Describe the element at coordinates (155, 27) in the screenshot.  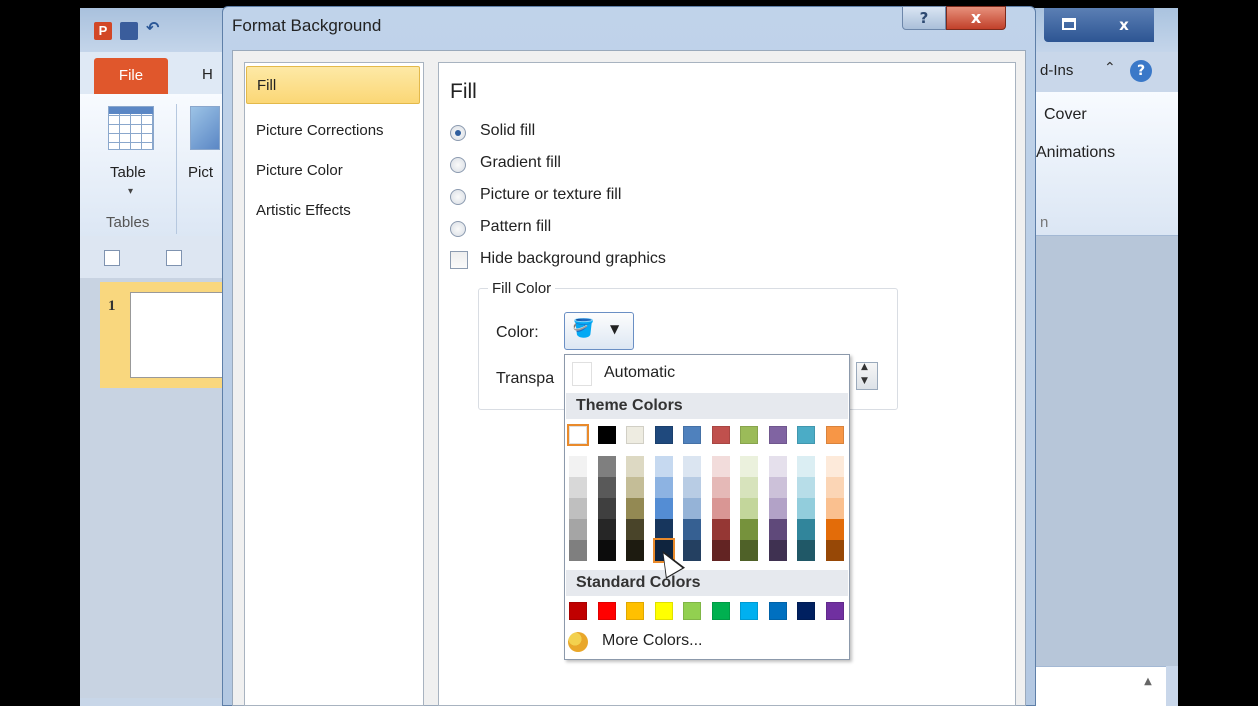
I see `undo-icon: ↶` at that location.